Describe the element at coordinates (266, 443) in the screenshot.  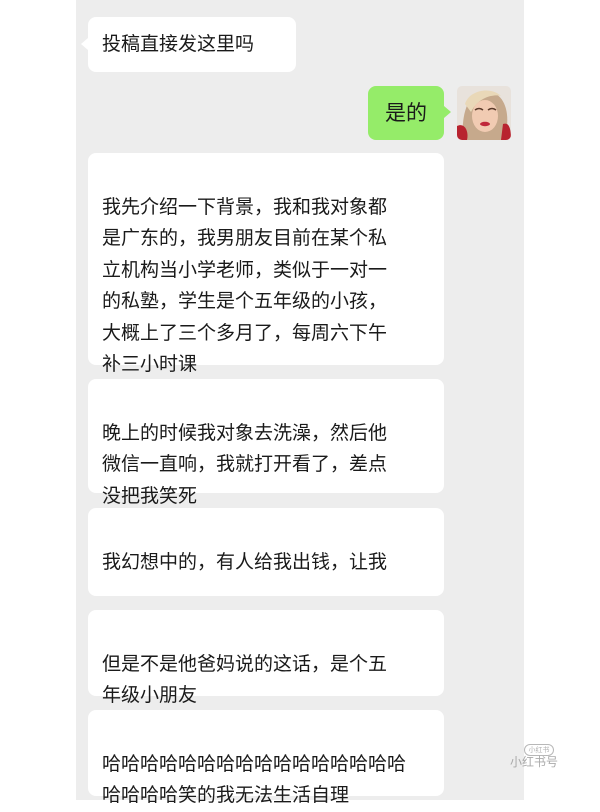
I see `message-incoming-3: 晚上的时候我对象去洗澡，然后他 微信一直响，我就打开看了，差点 没把我笑死` at that location.